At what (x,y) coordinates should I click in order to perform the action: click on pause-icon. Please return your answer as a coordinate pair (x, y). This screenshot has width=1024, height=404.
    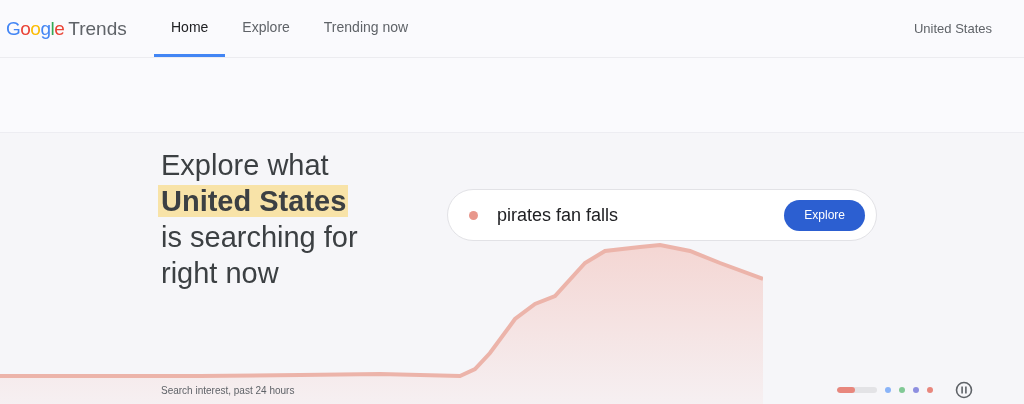
    Looking at the image, I should click on (964, 390).